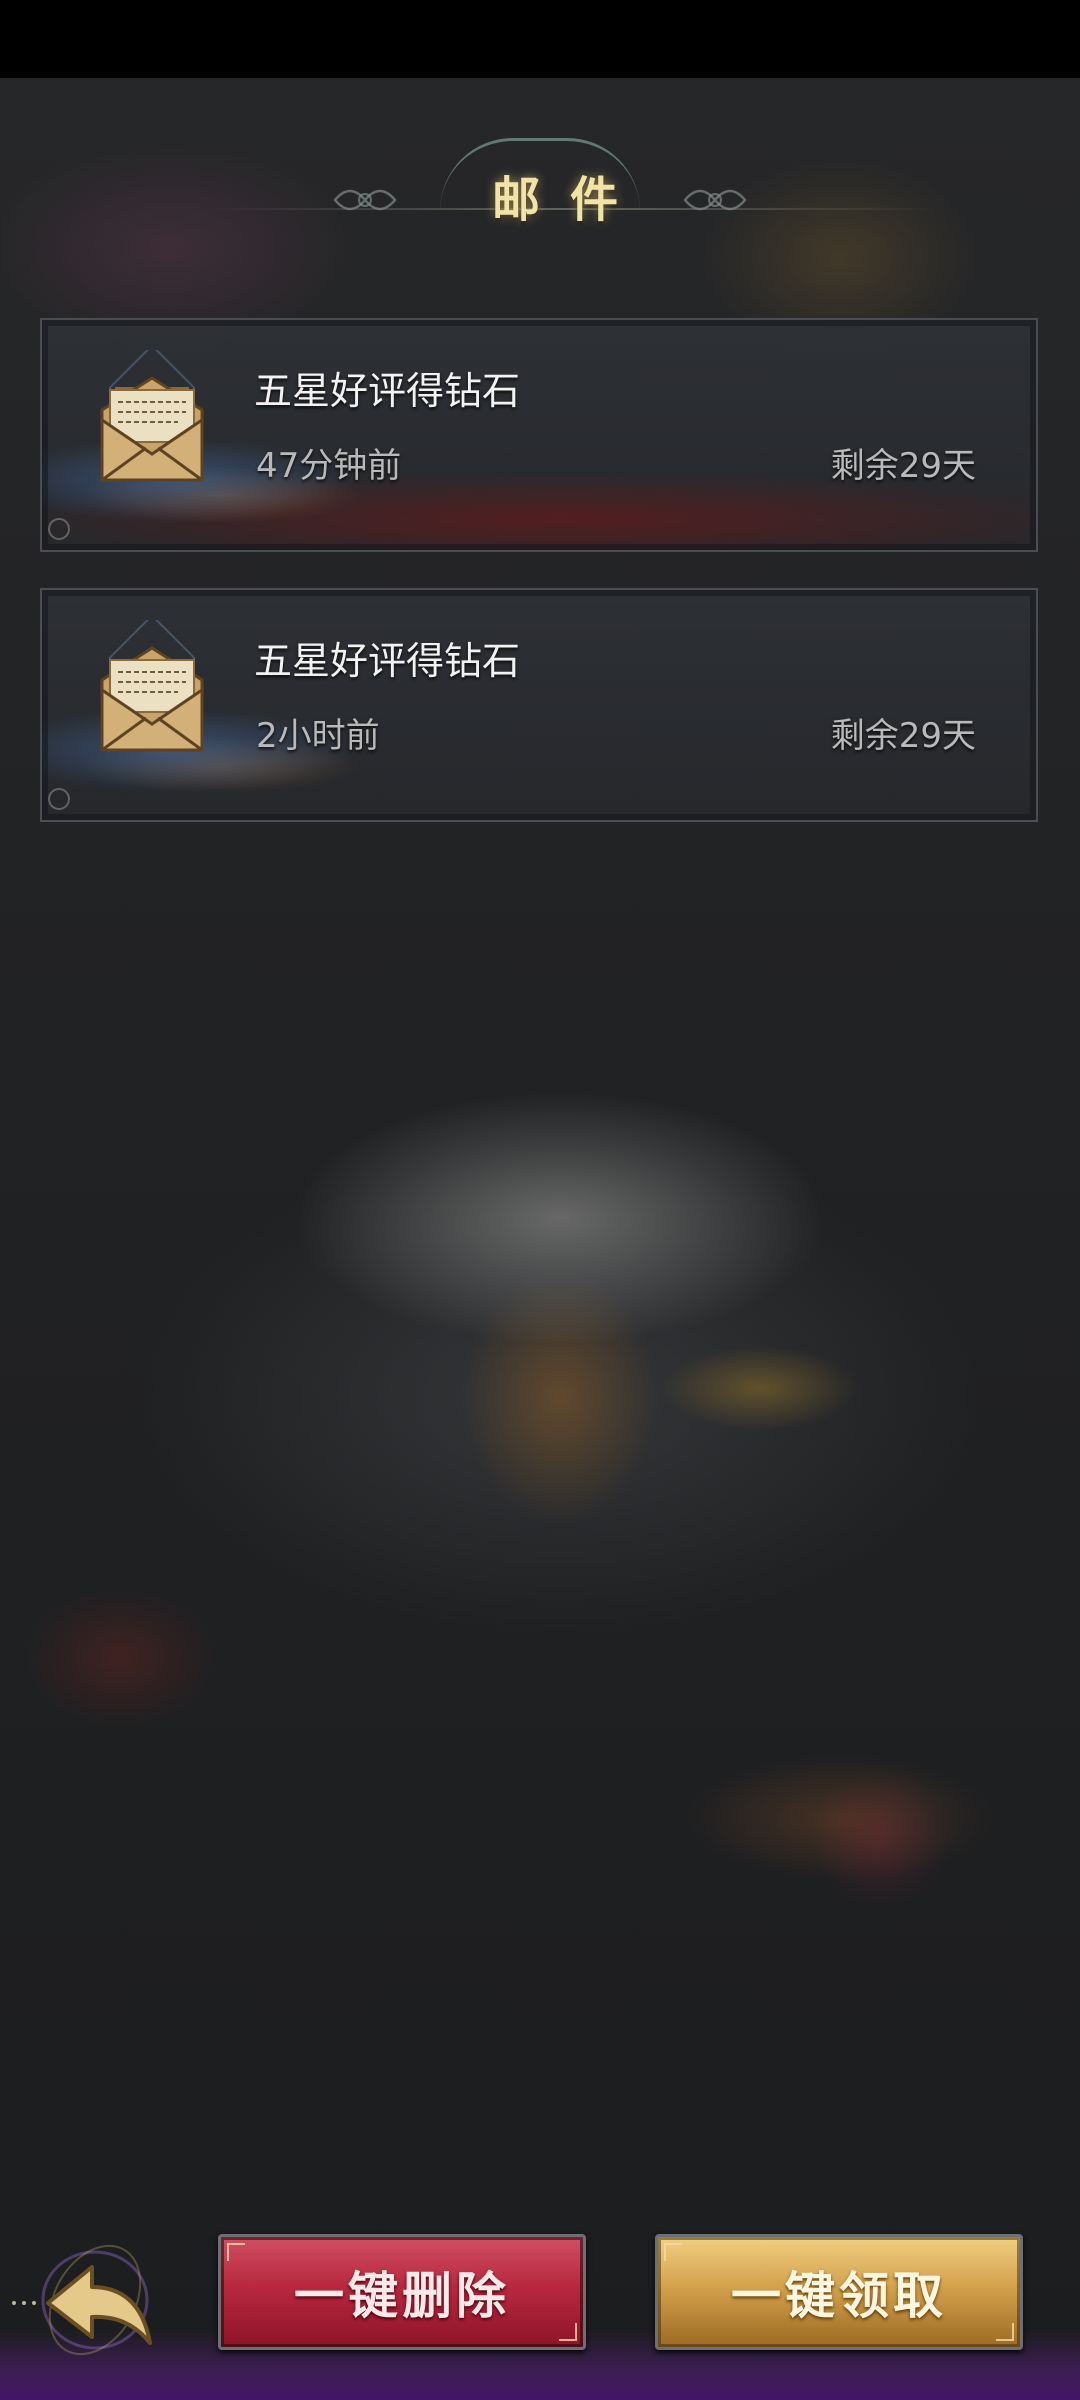 The width and height of the screenshot is (1080, 2400). Describe the element at coordinates (540, 39) in the screenshot. I see `status-bar` at that location.